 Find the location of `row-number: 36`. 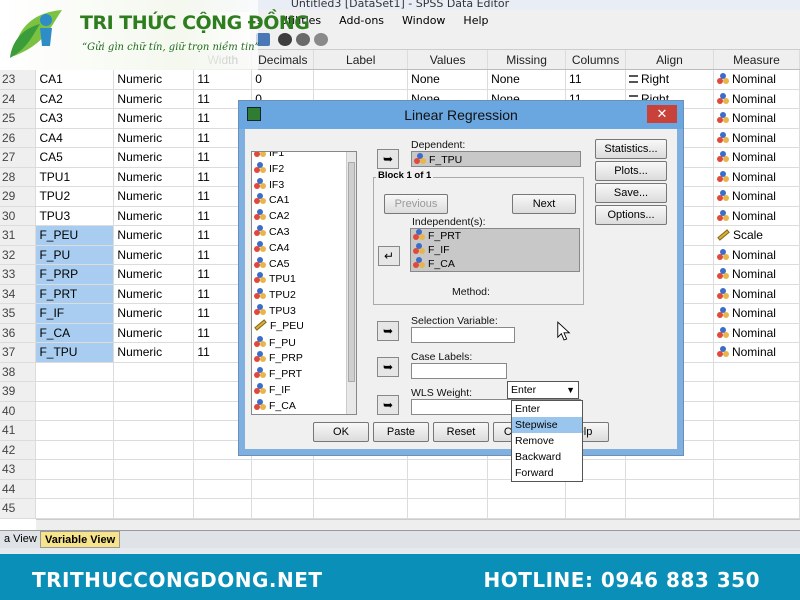

row-number: 36 is located at coordinates (18, 333).